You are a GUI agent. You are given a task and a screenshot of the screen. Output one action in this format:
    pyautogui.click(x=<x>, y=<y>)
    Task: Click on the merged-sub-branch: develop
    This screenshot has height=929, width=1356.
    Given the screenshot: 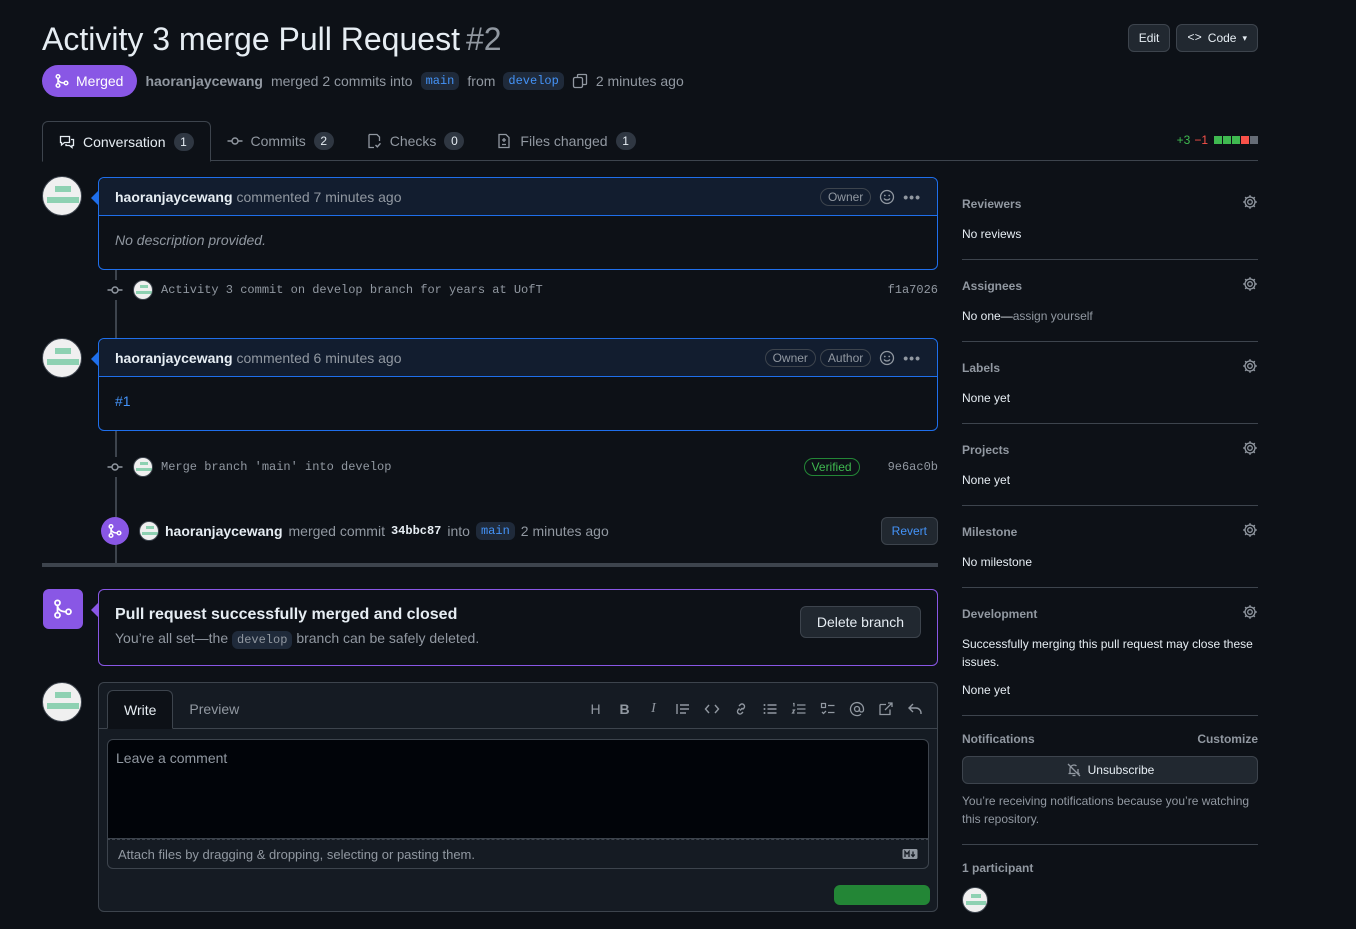 What is the action you would take?
    pyautogui.click(x=262, y=640)
    